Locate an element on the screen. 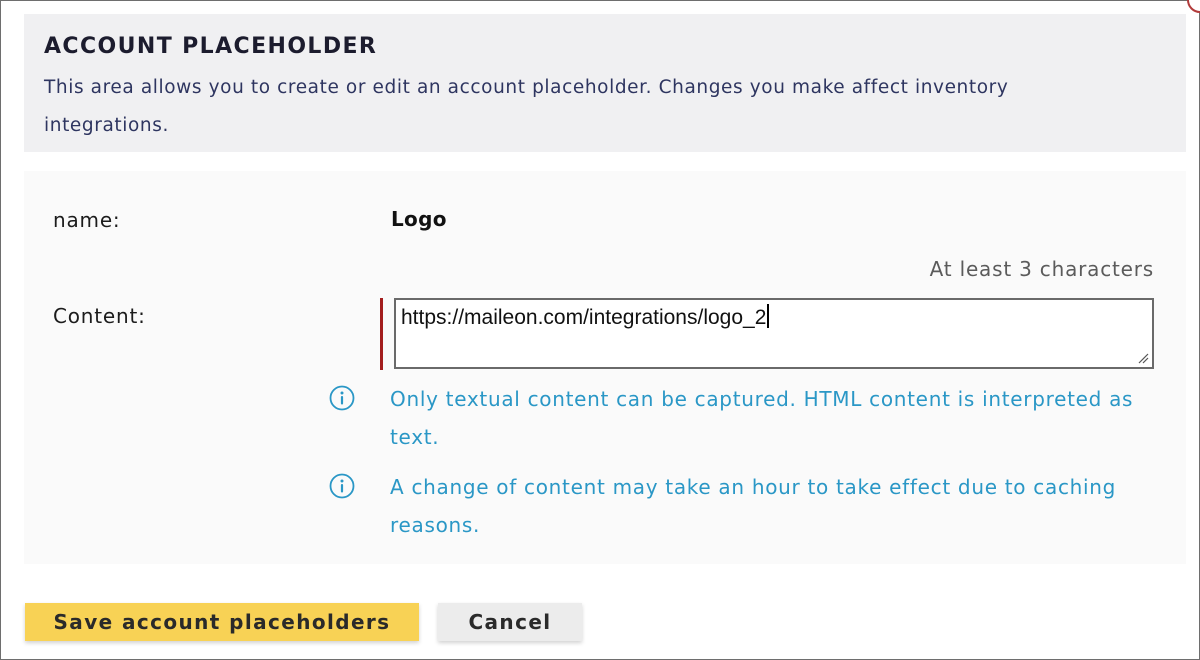 Image resolution: width=1200 pixels, height=660 pixels. content-textarea: https://maileon.com/integrations/logo_2 is located at coordinates (774, 333).